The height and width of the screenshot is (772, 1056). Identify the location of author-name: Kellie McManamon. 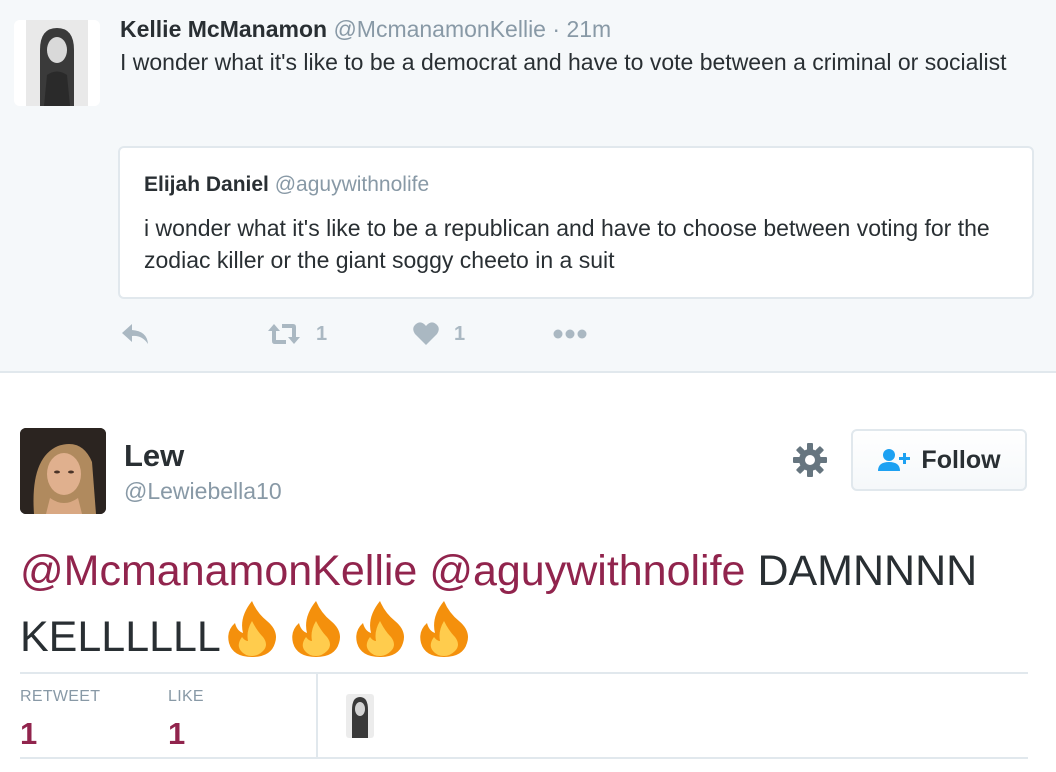
(223, 29).